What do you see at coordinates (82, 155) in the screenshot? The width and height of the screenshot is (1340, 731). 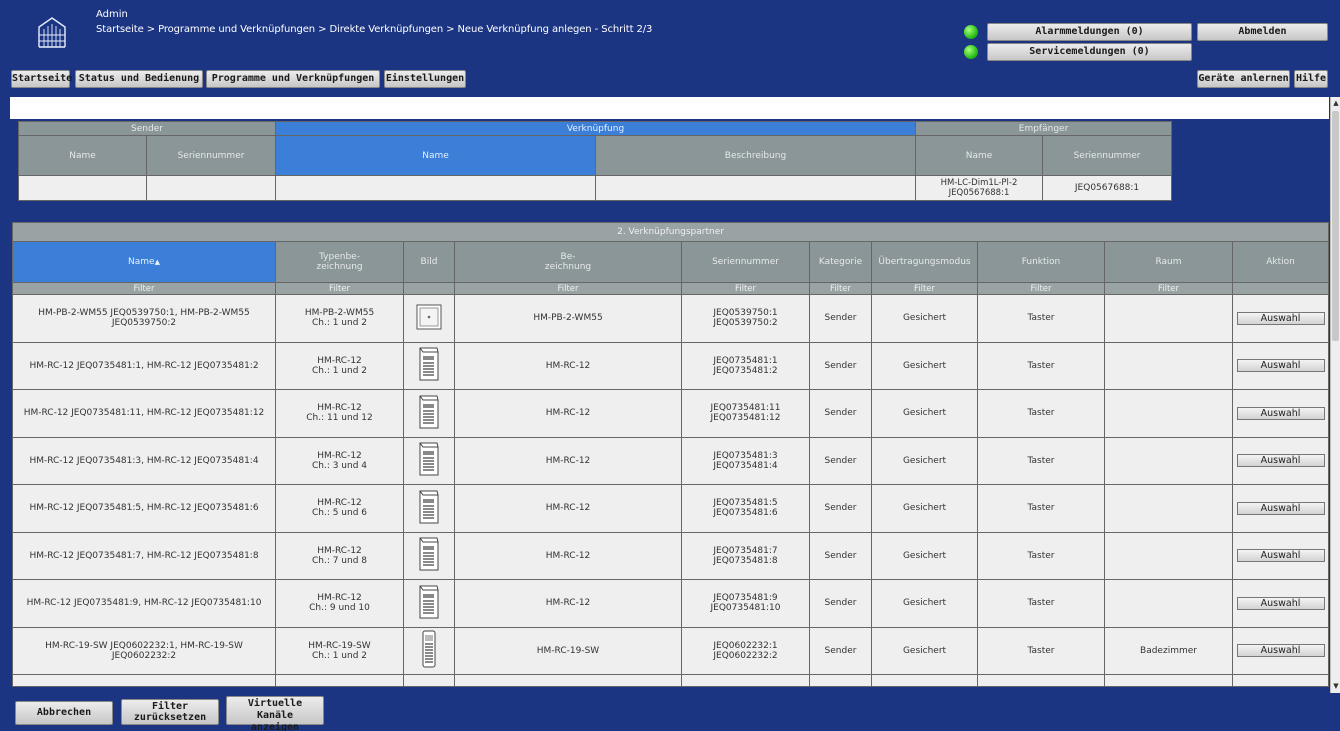 I see `sender-name-header: Name` at bounding box center [82, 155].